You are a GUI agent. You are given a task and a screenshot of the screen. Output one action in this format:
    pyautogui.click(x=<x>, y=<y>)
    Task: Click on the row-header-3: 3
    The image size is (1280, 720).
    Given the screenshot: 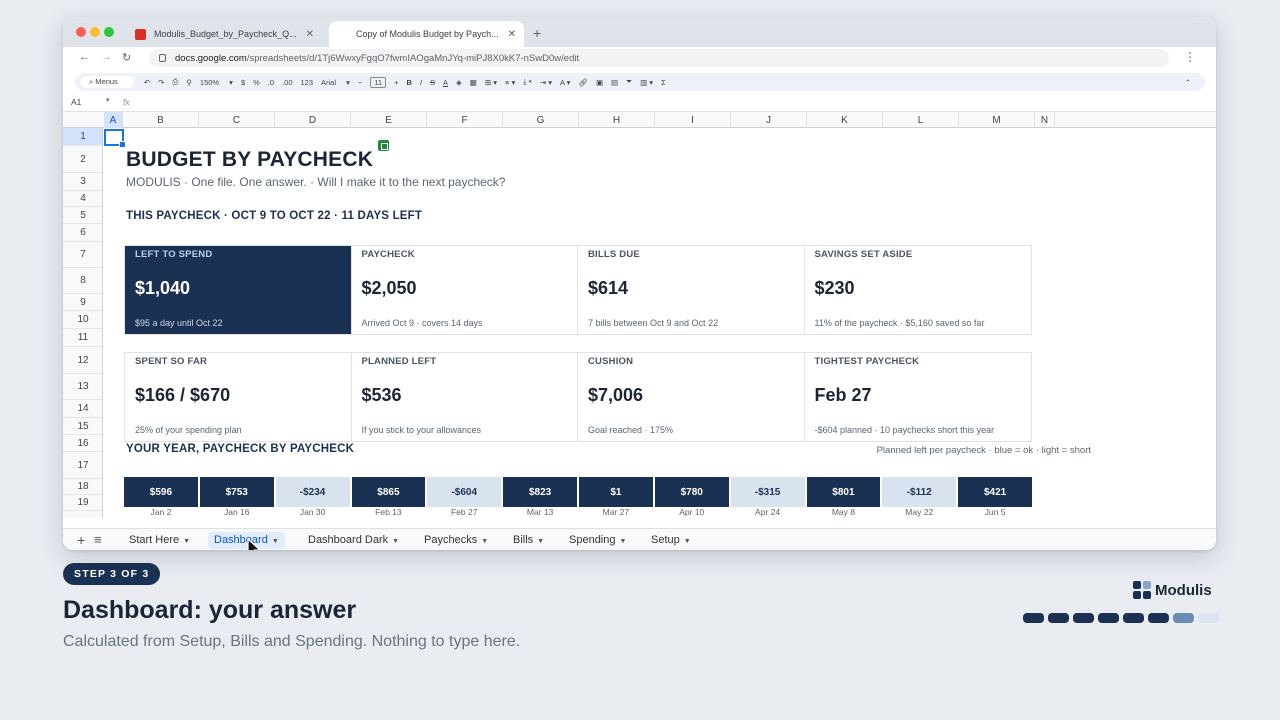 What is the action you would take?
    pyautogui.click(x=82, y=182)
    